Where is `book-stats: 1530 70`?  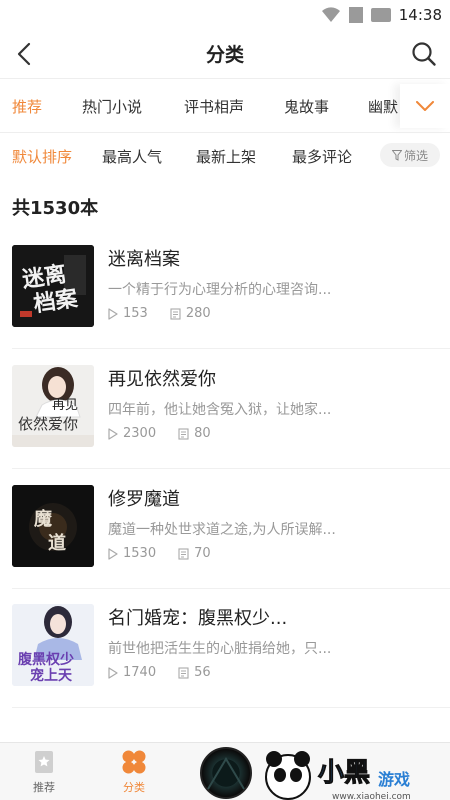
book-stats: 1530 70 is located at coordinates (170, 553).